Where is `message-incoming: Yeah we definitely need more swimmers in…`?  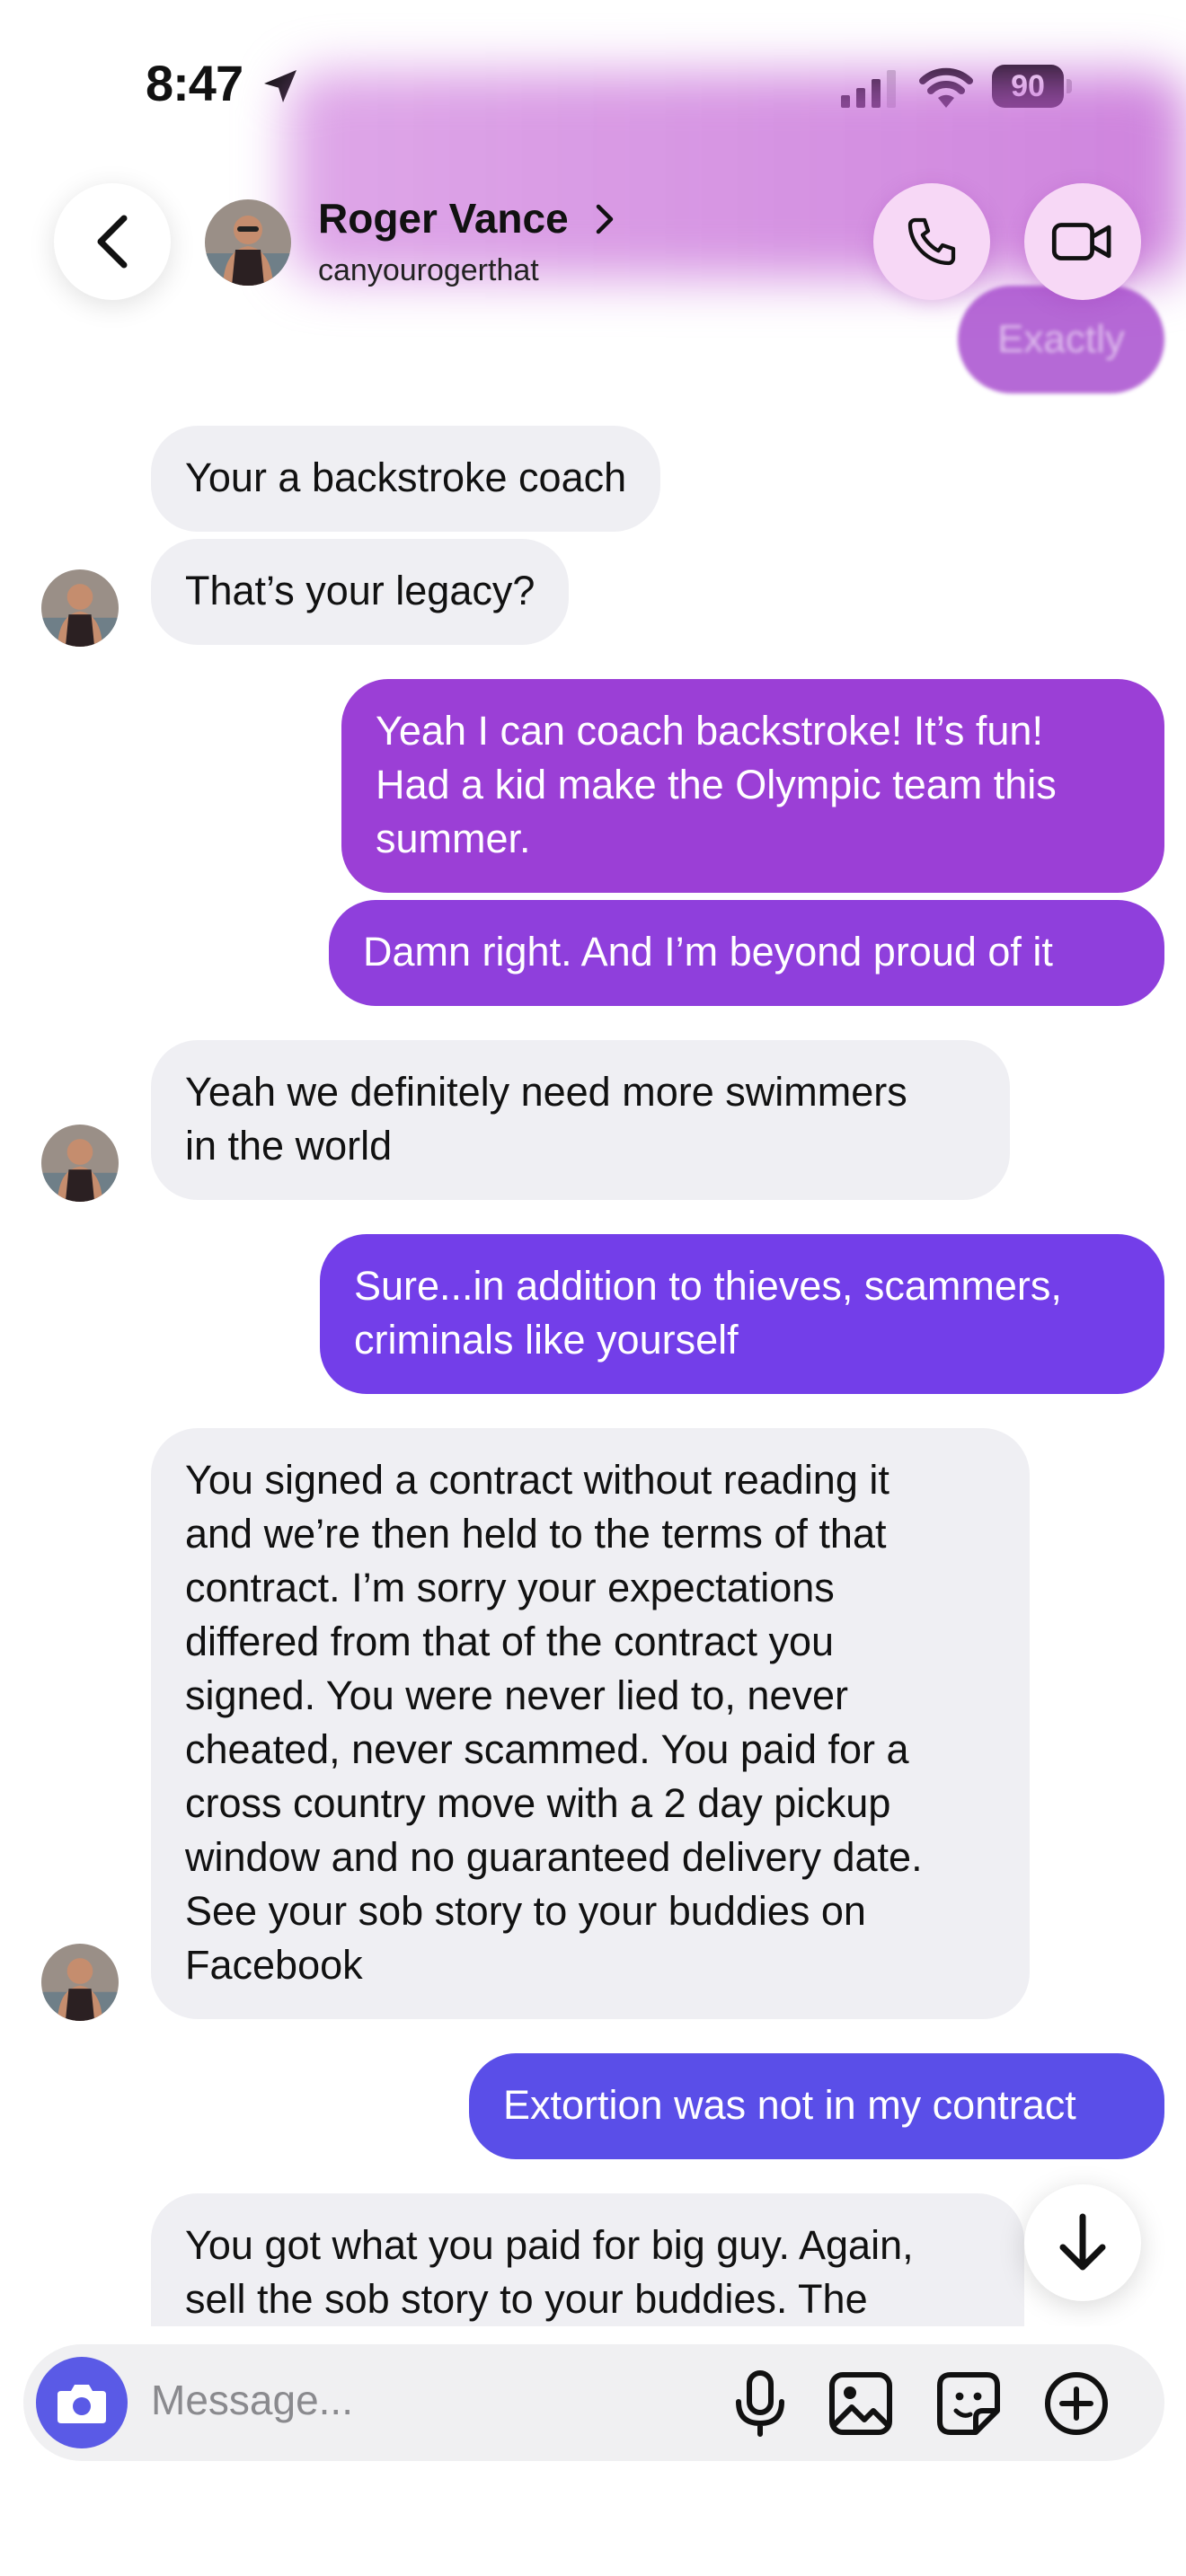 message-incoming: Yeah we definitely need more swimmers in… is located at coordinates (580, 1120).